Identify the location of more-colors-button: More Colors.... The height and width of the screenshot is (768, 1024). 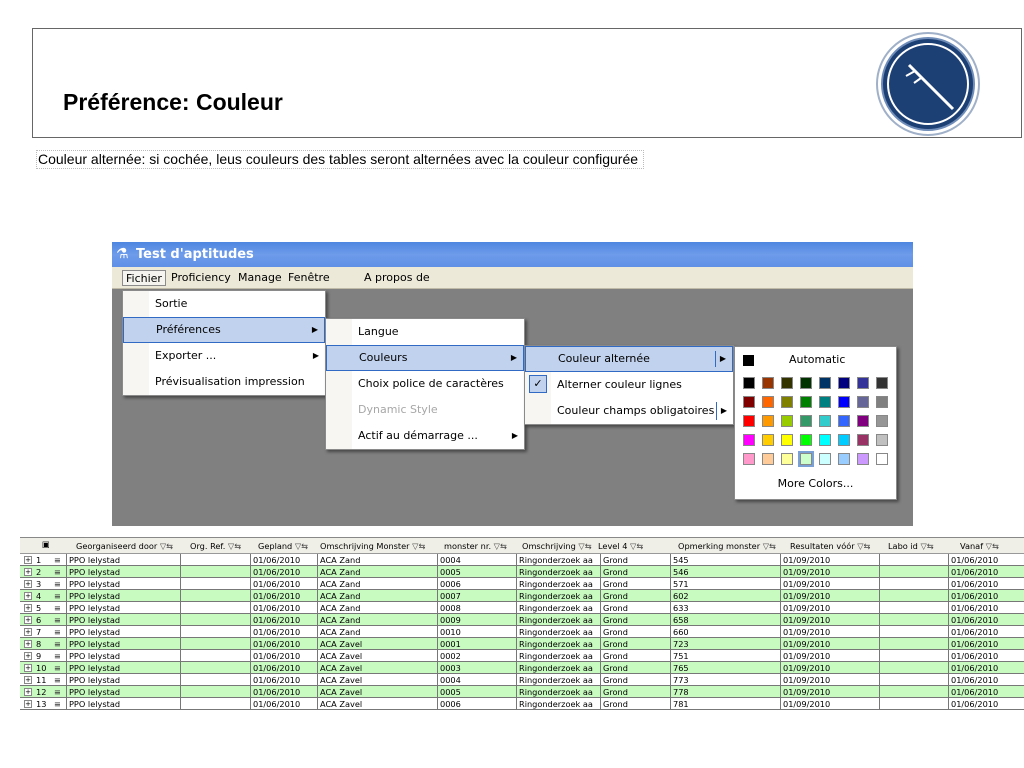
(815, 483).